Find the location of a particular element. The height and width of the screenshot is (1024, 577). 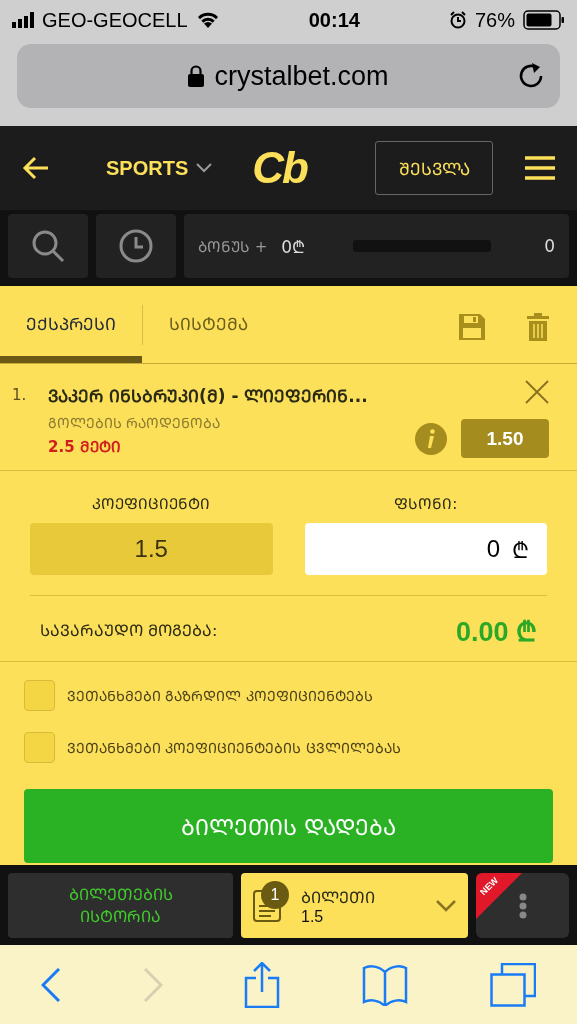

potential-win-label: ᲡᲐᲕᲐᲠᲐᲣᲓᲝ ᲛᲝᲒᲔᲑᲐ: is located at coordinates (129, 630).